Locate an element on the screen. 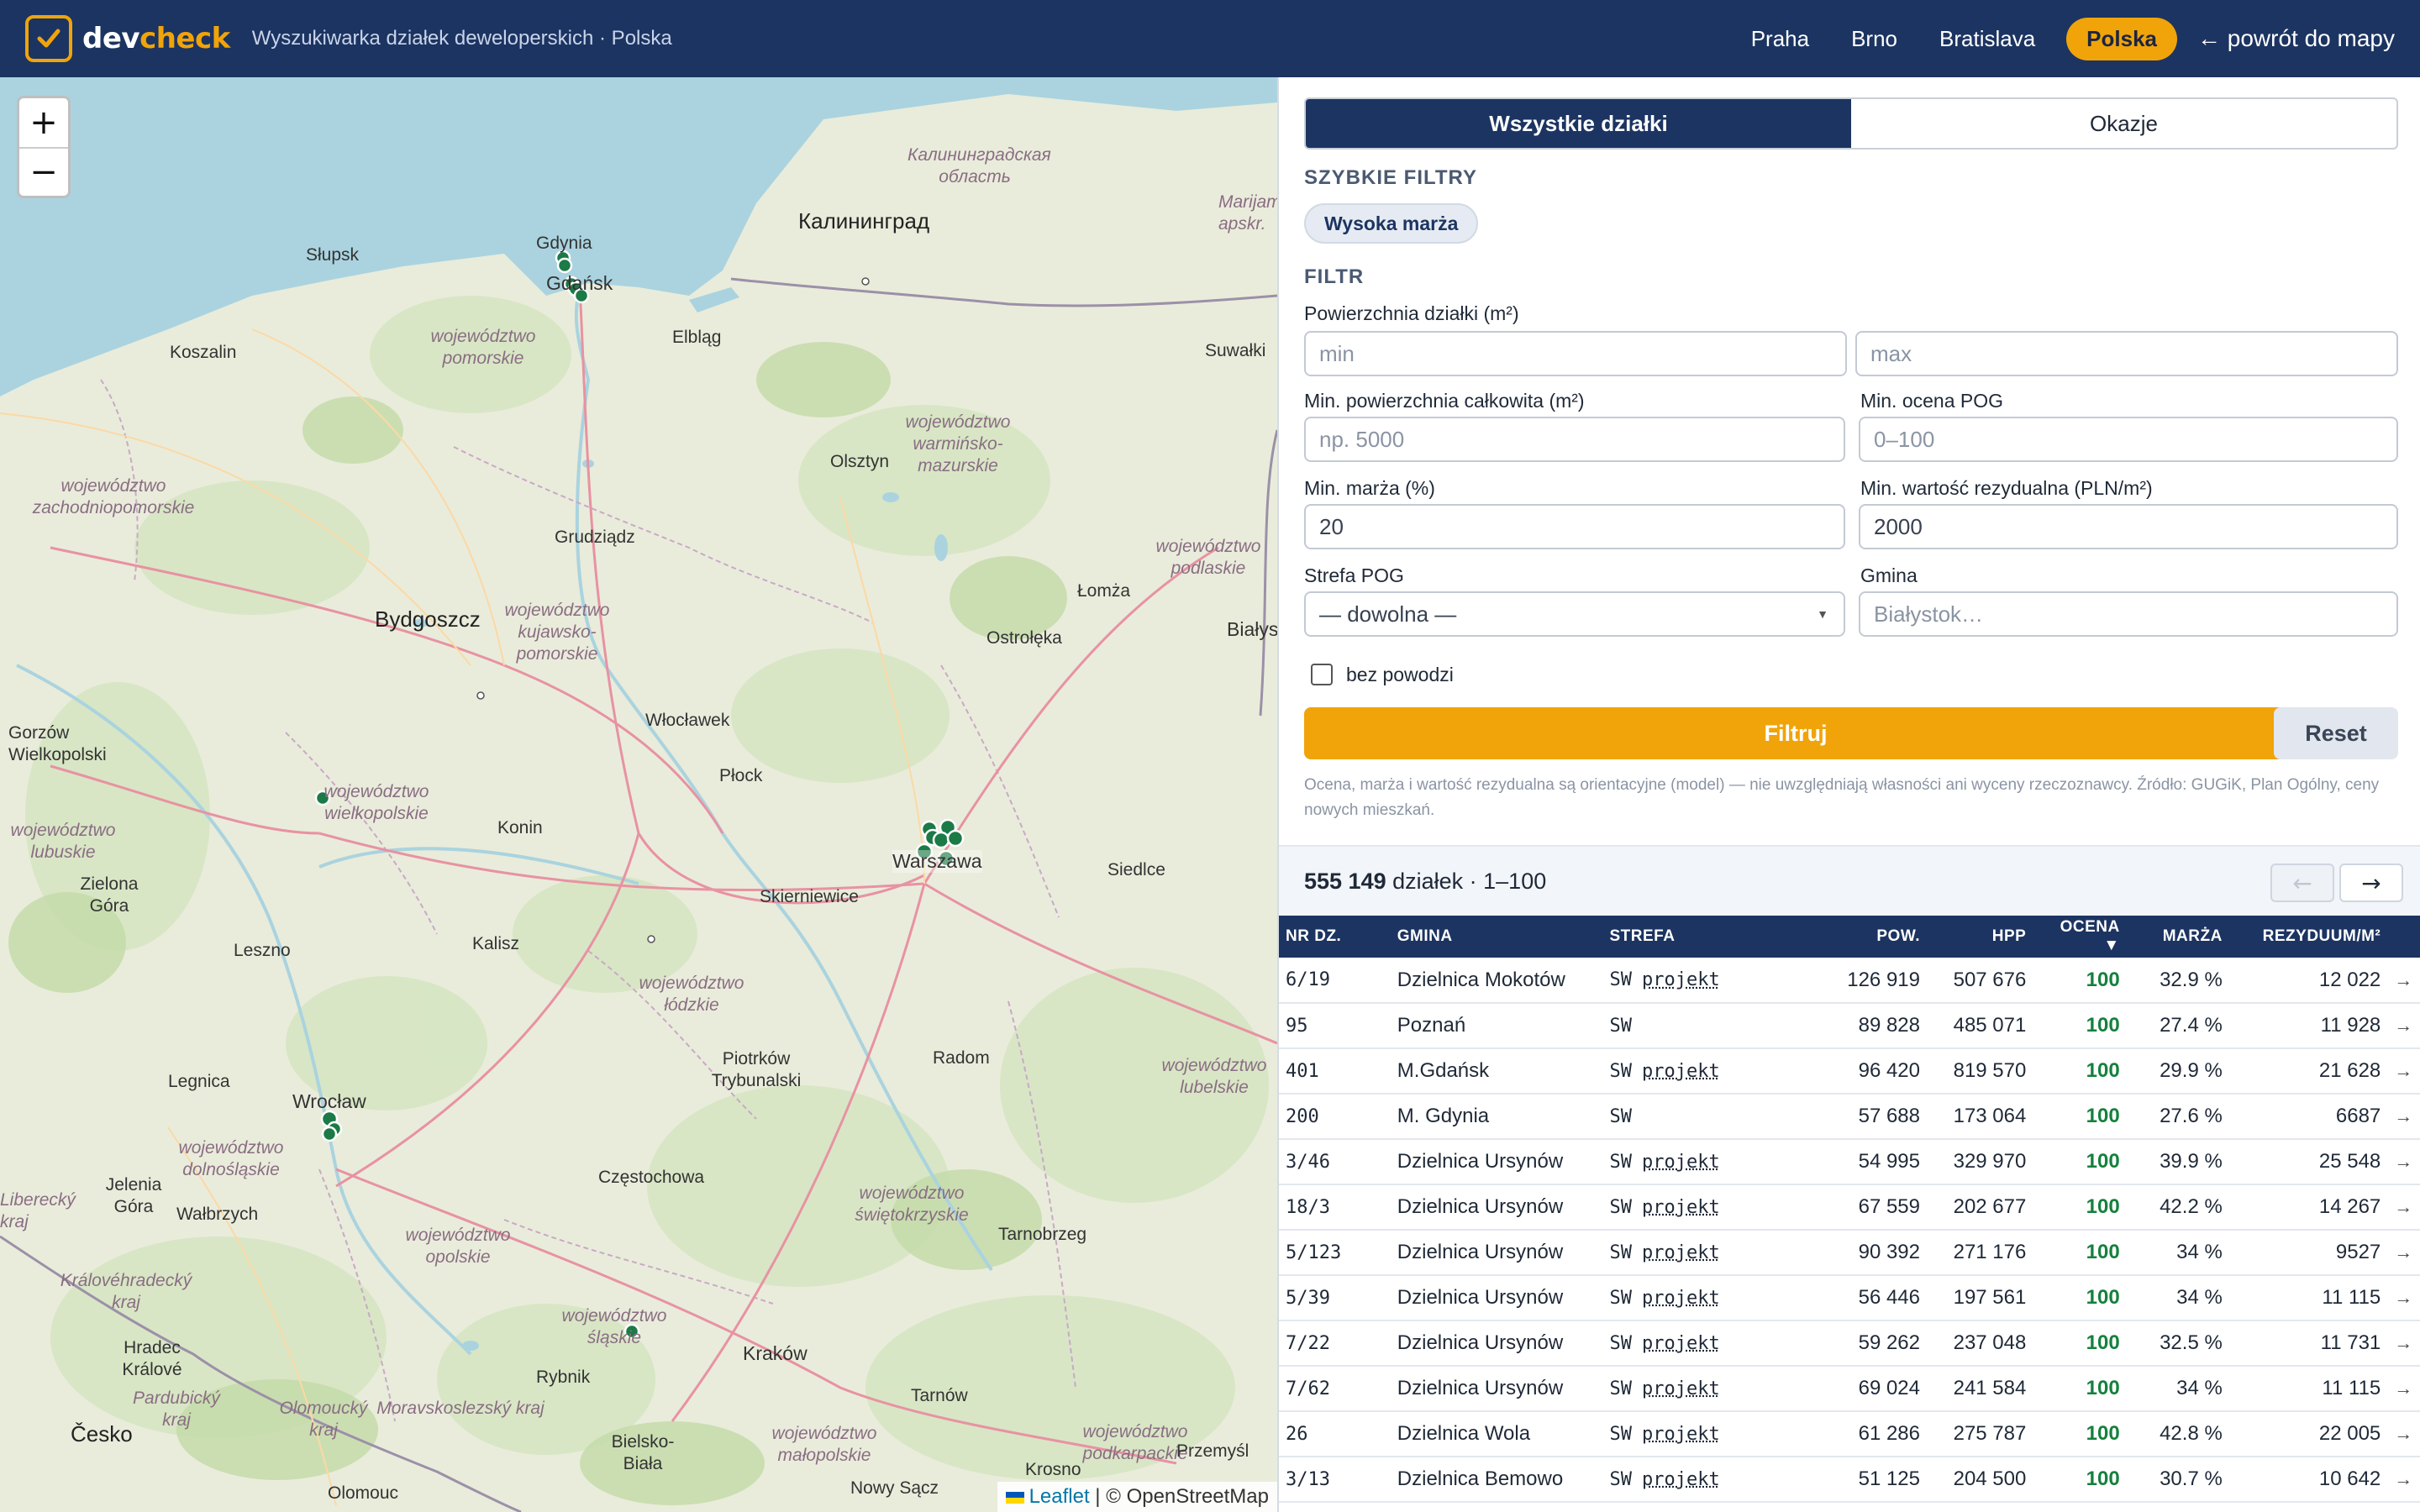  logo-dev: dev is located at coordinates (111, 38).